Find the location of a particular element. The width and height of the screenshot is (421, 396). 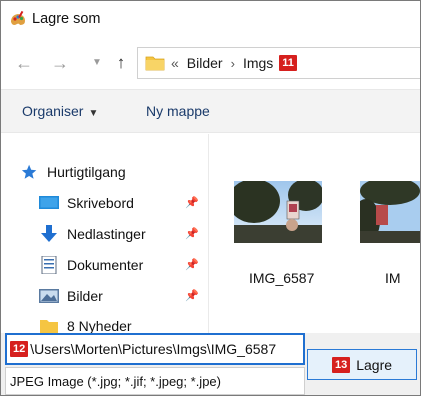

download-icon is located at coordinates (49, 233).